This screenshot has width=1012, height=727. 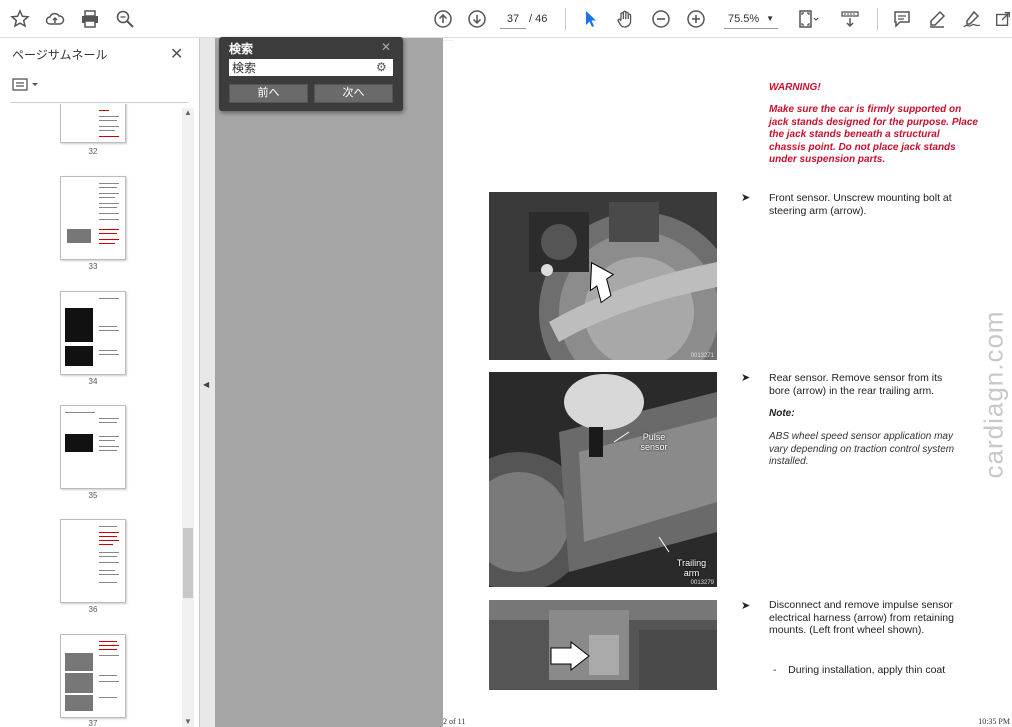 I want to click on hand-tool-icon, so click(x=625, y=19).